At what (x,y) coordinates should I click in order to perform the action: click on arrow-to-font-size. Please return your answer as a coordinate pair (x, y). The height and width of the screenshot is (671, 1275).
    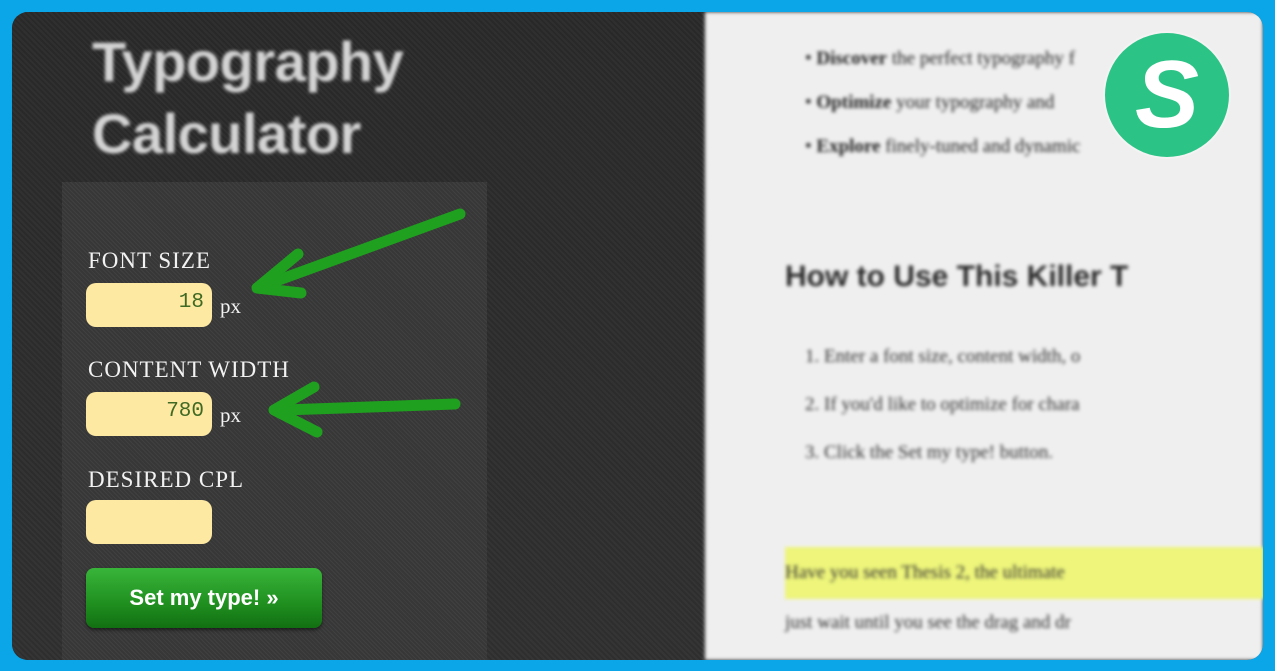
    Looking at the image, I should click on (358, 253).